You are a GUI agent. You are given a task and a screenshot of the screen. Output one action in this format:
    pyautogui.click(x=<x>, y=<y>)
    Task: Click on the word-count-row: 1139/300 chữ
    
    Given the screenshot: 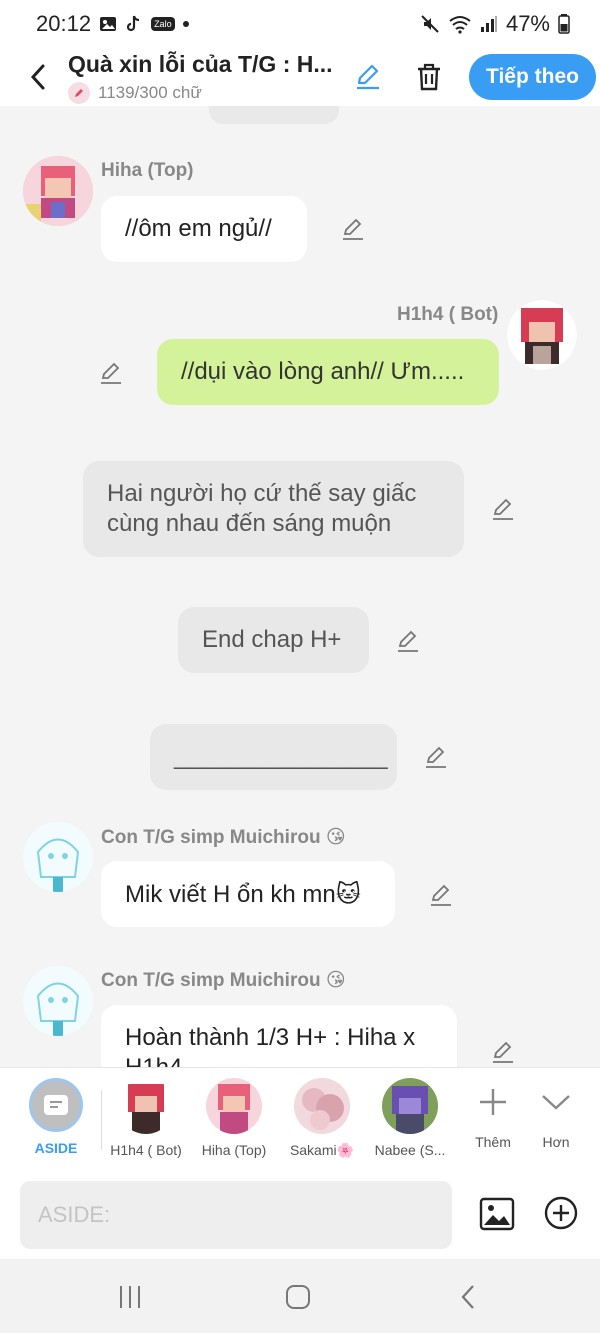 What is the action you would take?
    pyautogui.click(x=205, y=92)
    